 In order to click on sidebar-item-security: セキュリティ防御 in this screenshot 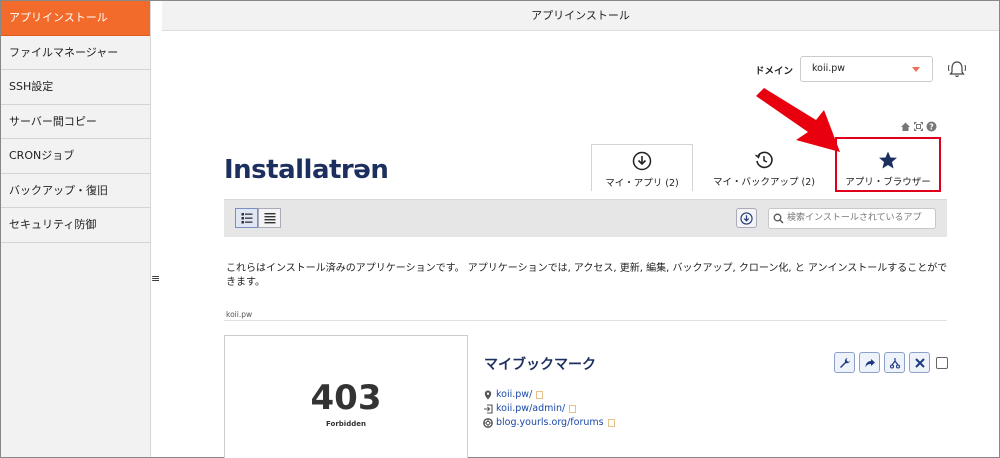, I will do `click(75, 225)`.